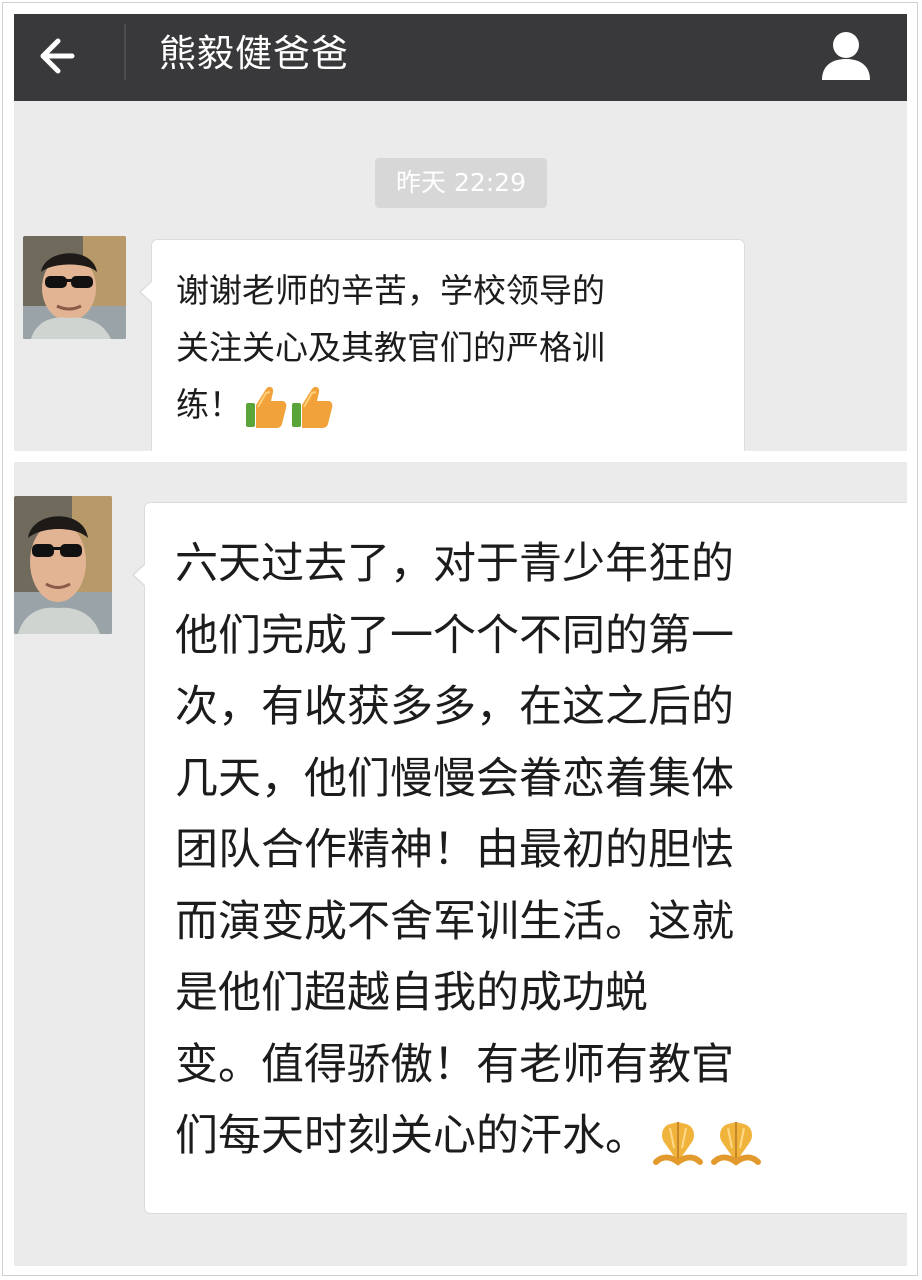 The width and height of the screenshot is (922, 1280). What do you see at coordinates (411, 993) in the screenshot?
I see `message-line: 是他们超越自我的成功蜕` at bounding box center [411, 993].